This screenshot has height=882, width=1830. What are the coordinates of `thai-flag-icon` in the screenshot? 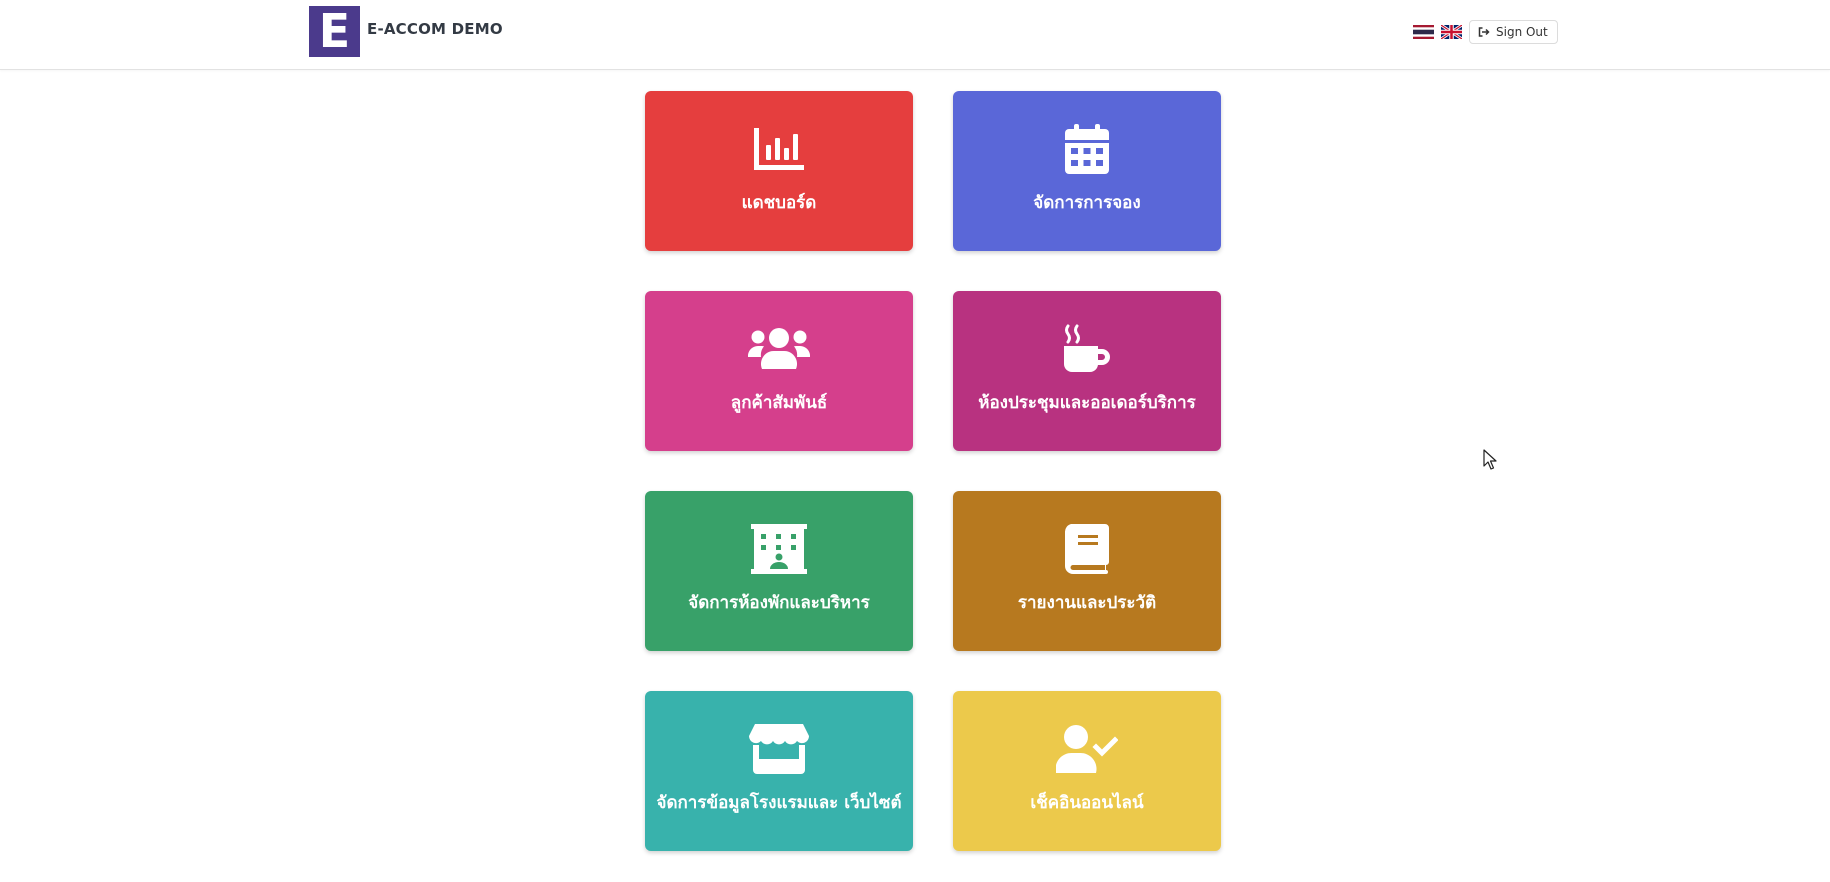 It's located at (1423, 32).